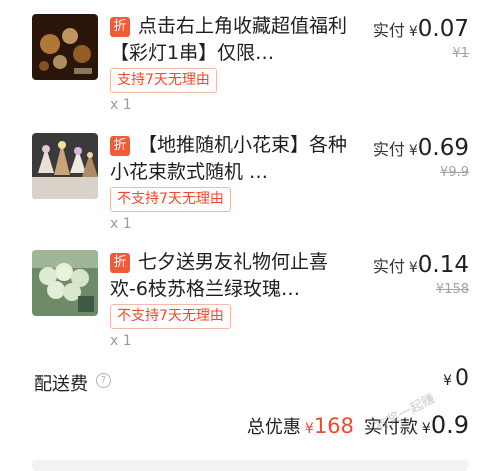  Describe the element at coordinates (251, 383) in the screenshot. I see `shipping-fee-row: 配送费 ? ¥0` at that location.